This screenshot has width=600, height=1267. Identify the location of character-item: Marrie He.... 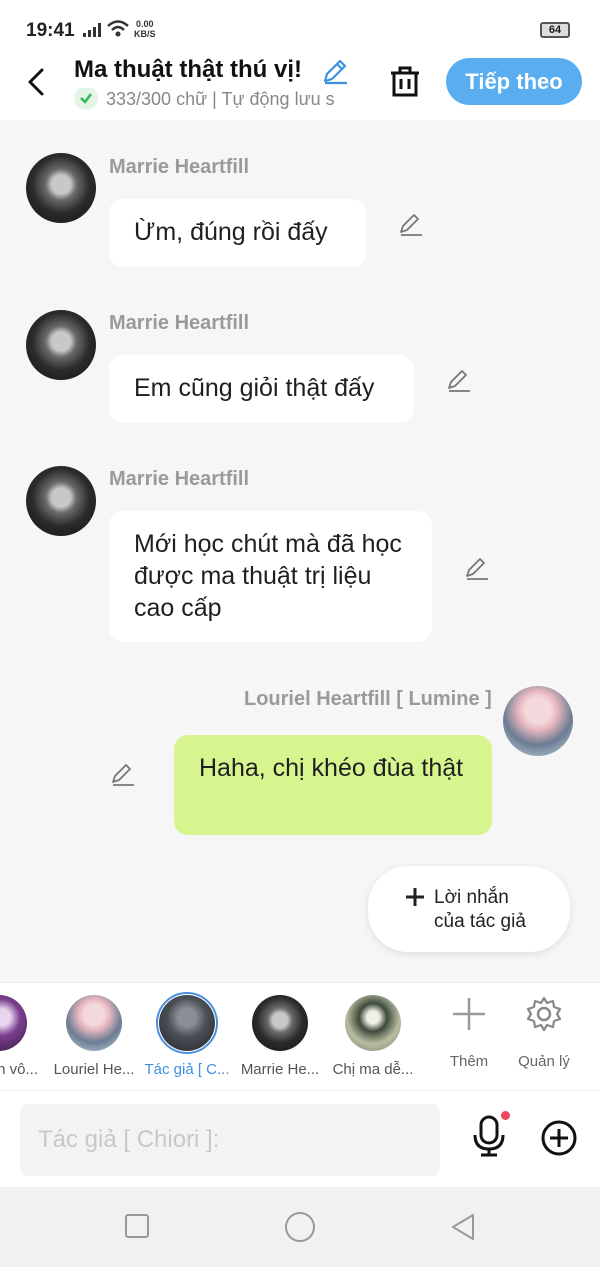
(280, 1036).